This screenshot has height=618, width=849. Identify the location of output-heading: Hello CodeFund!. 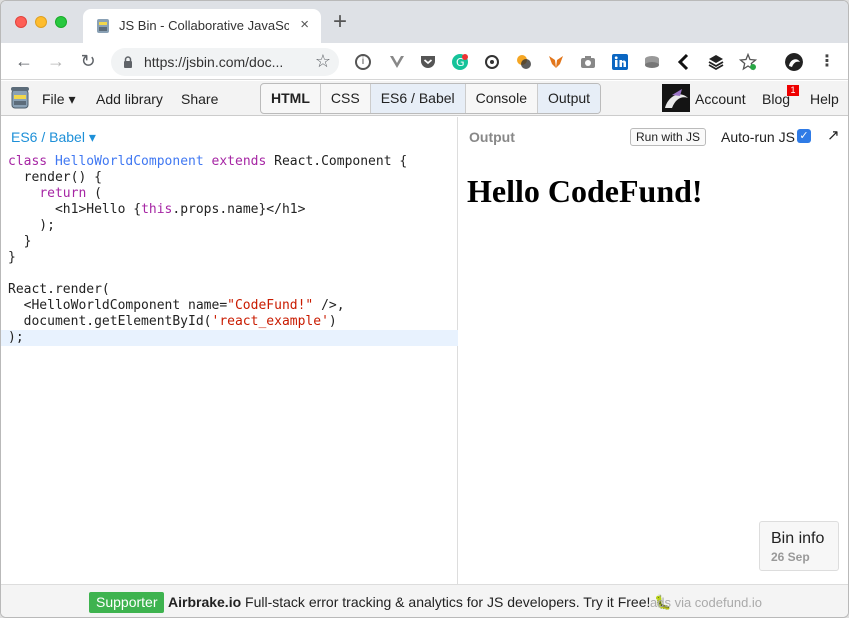
(585, 191).